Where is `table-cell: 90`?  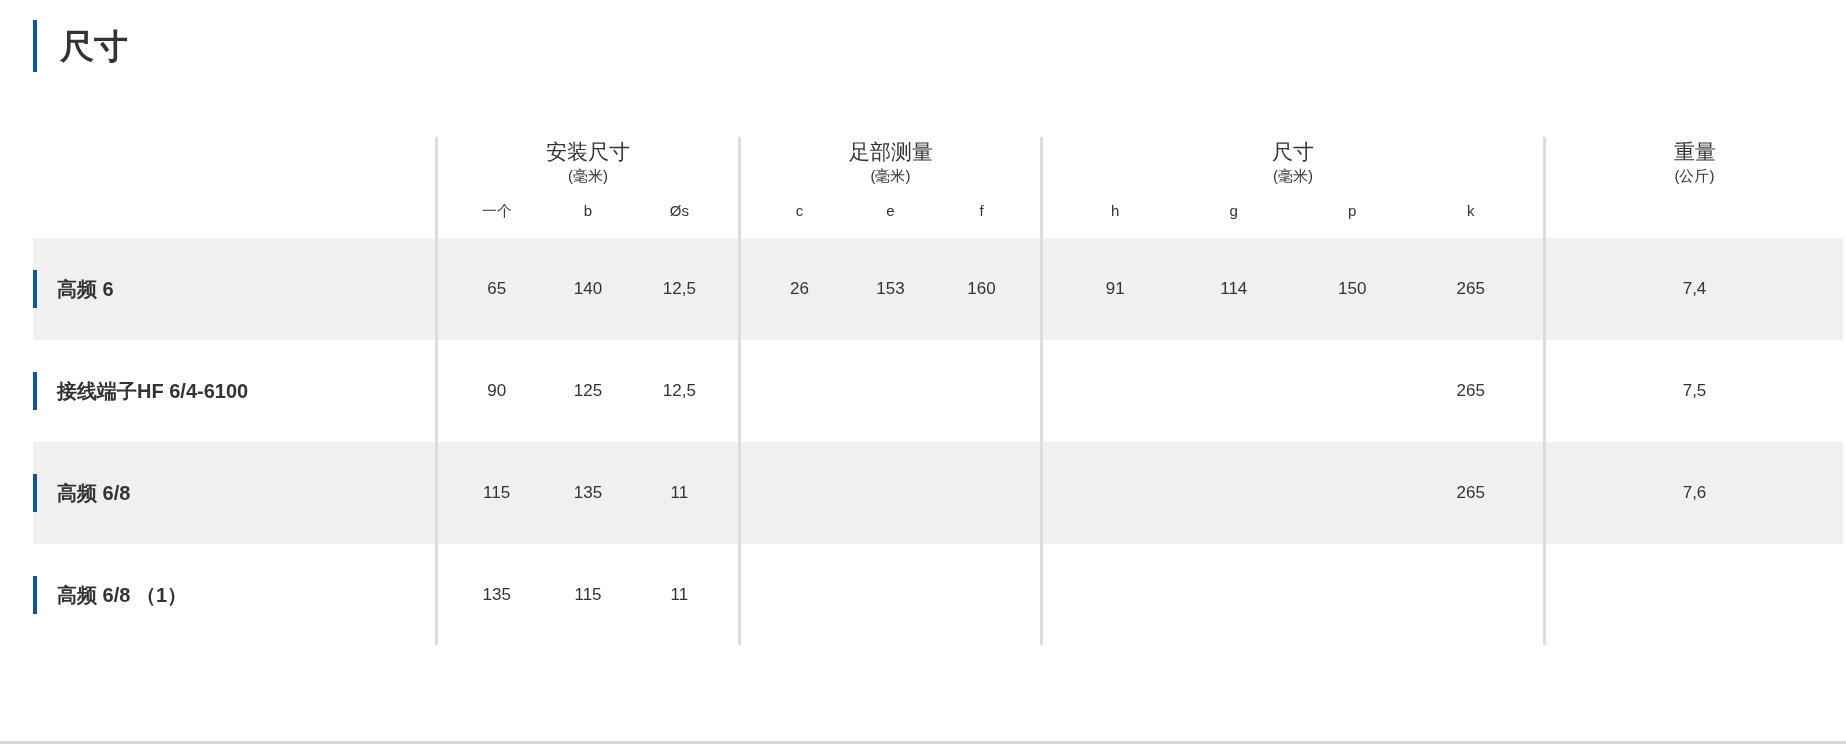
table-cell: 90 is located at coordinates (497, 391).